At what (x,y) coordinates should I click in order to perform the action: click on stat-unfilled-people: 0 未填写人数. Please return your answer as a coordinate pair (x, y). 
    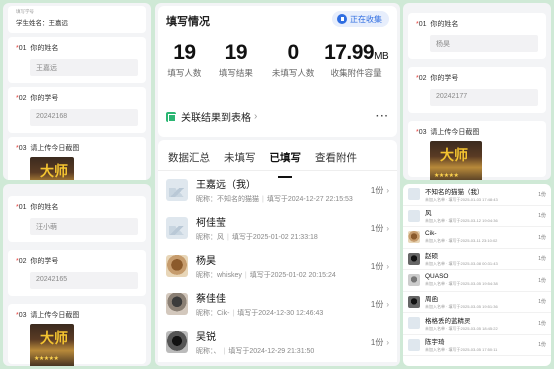
    Looking at the image, I should click on (293, 59).